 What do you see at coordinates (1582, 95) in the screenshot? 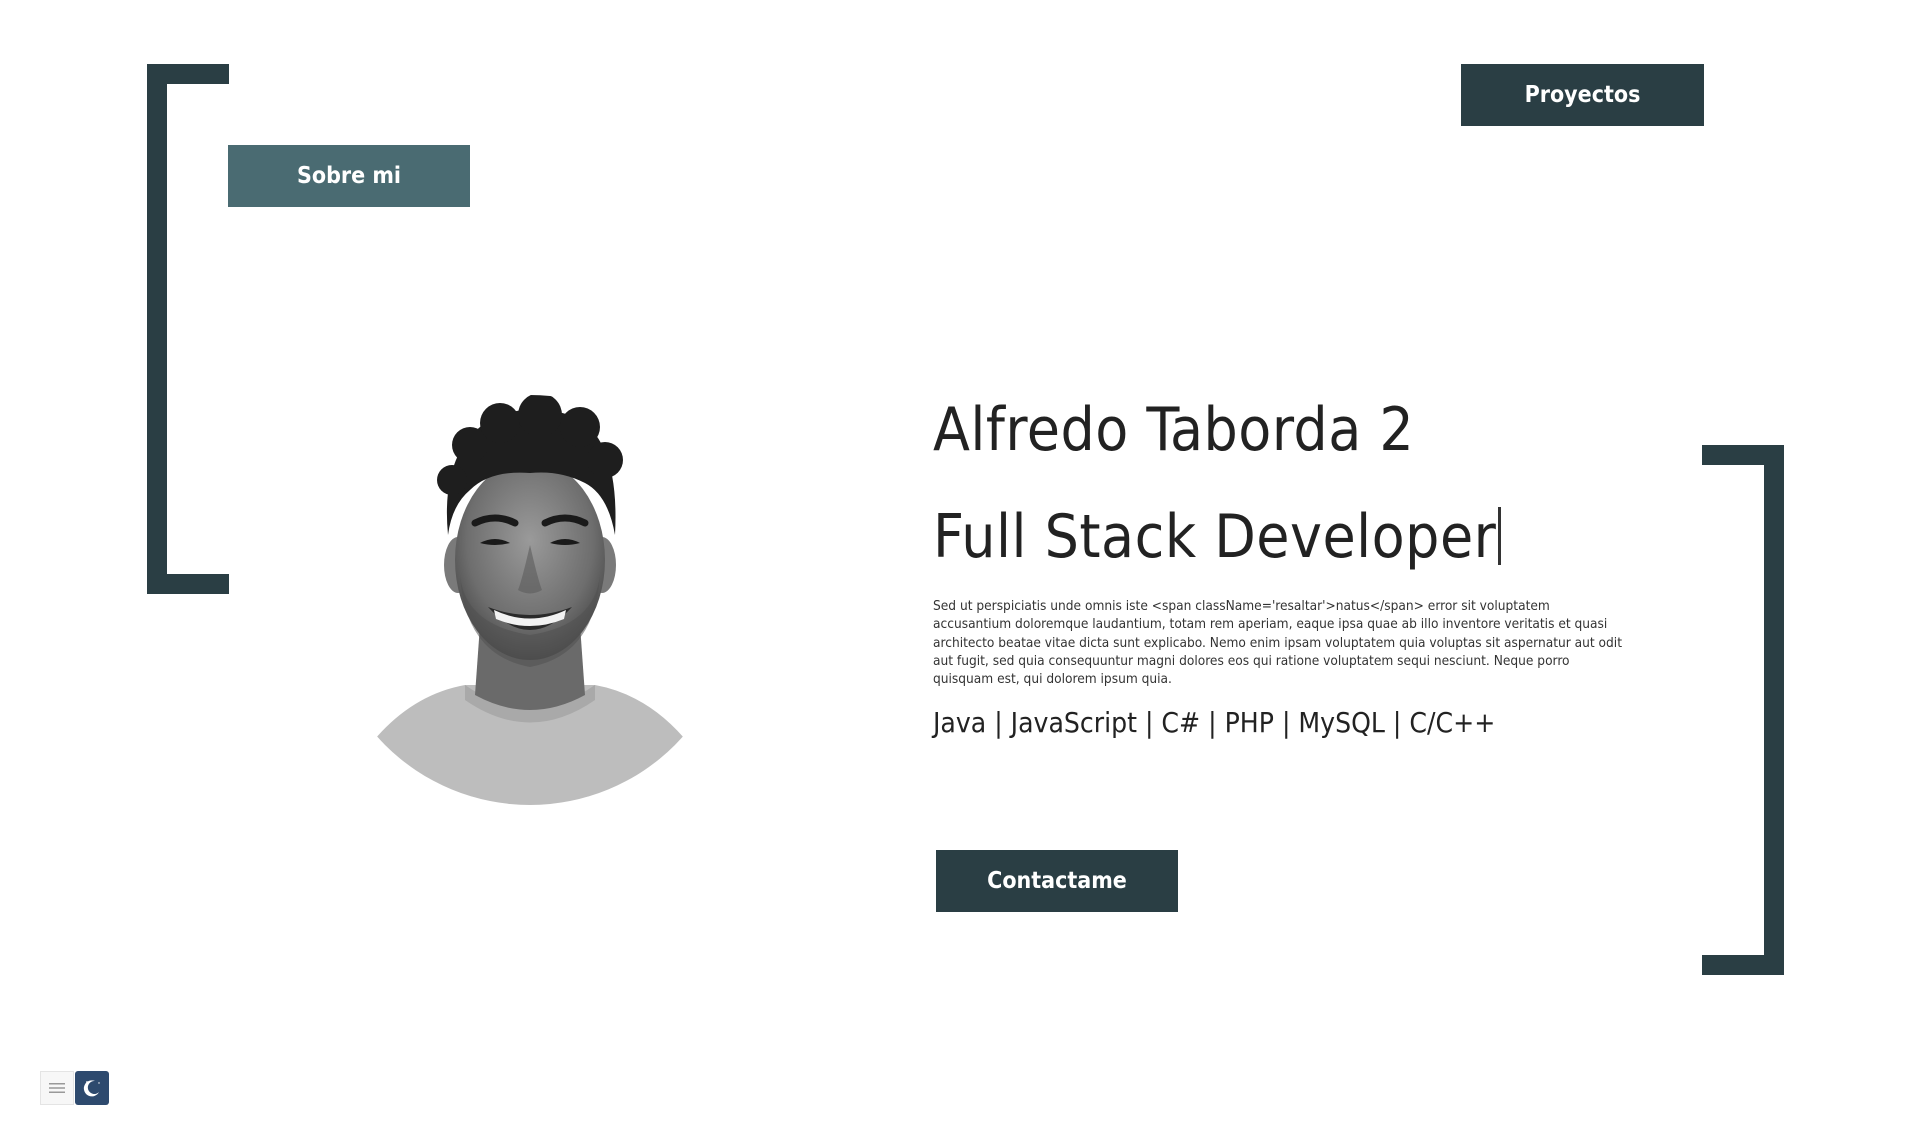
I see `projects-button: Proyectos` at bounding box center [1582, 95].